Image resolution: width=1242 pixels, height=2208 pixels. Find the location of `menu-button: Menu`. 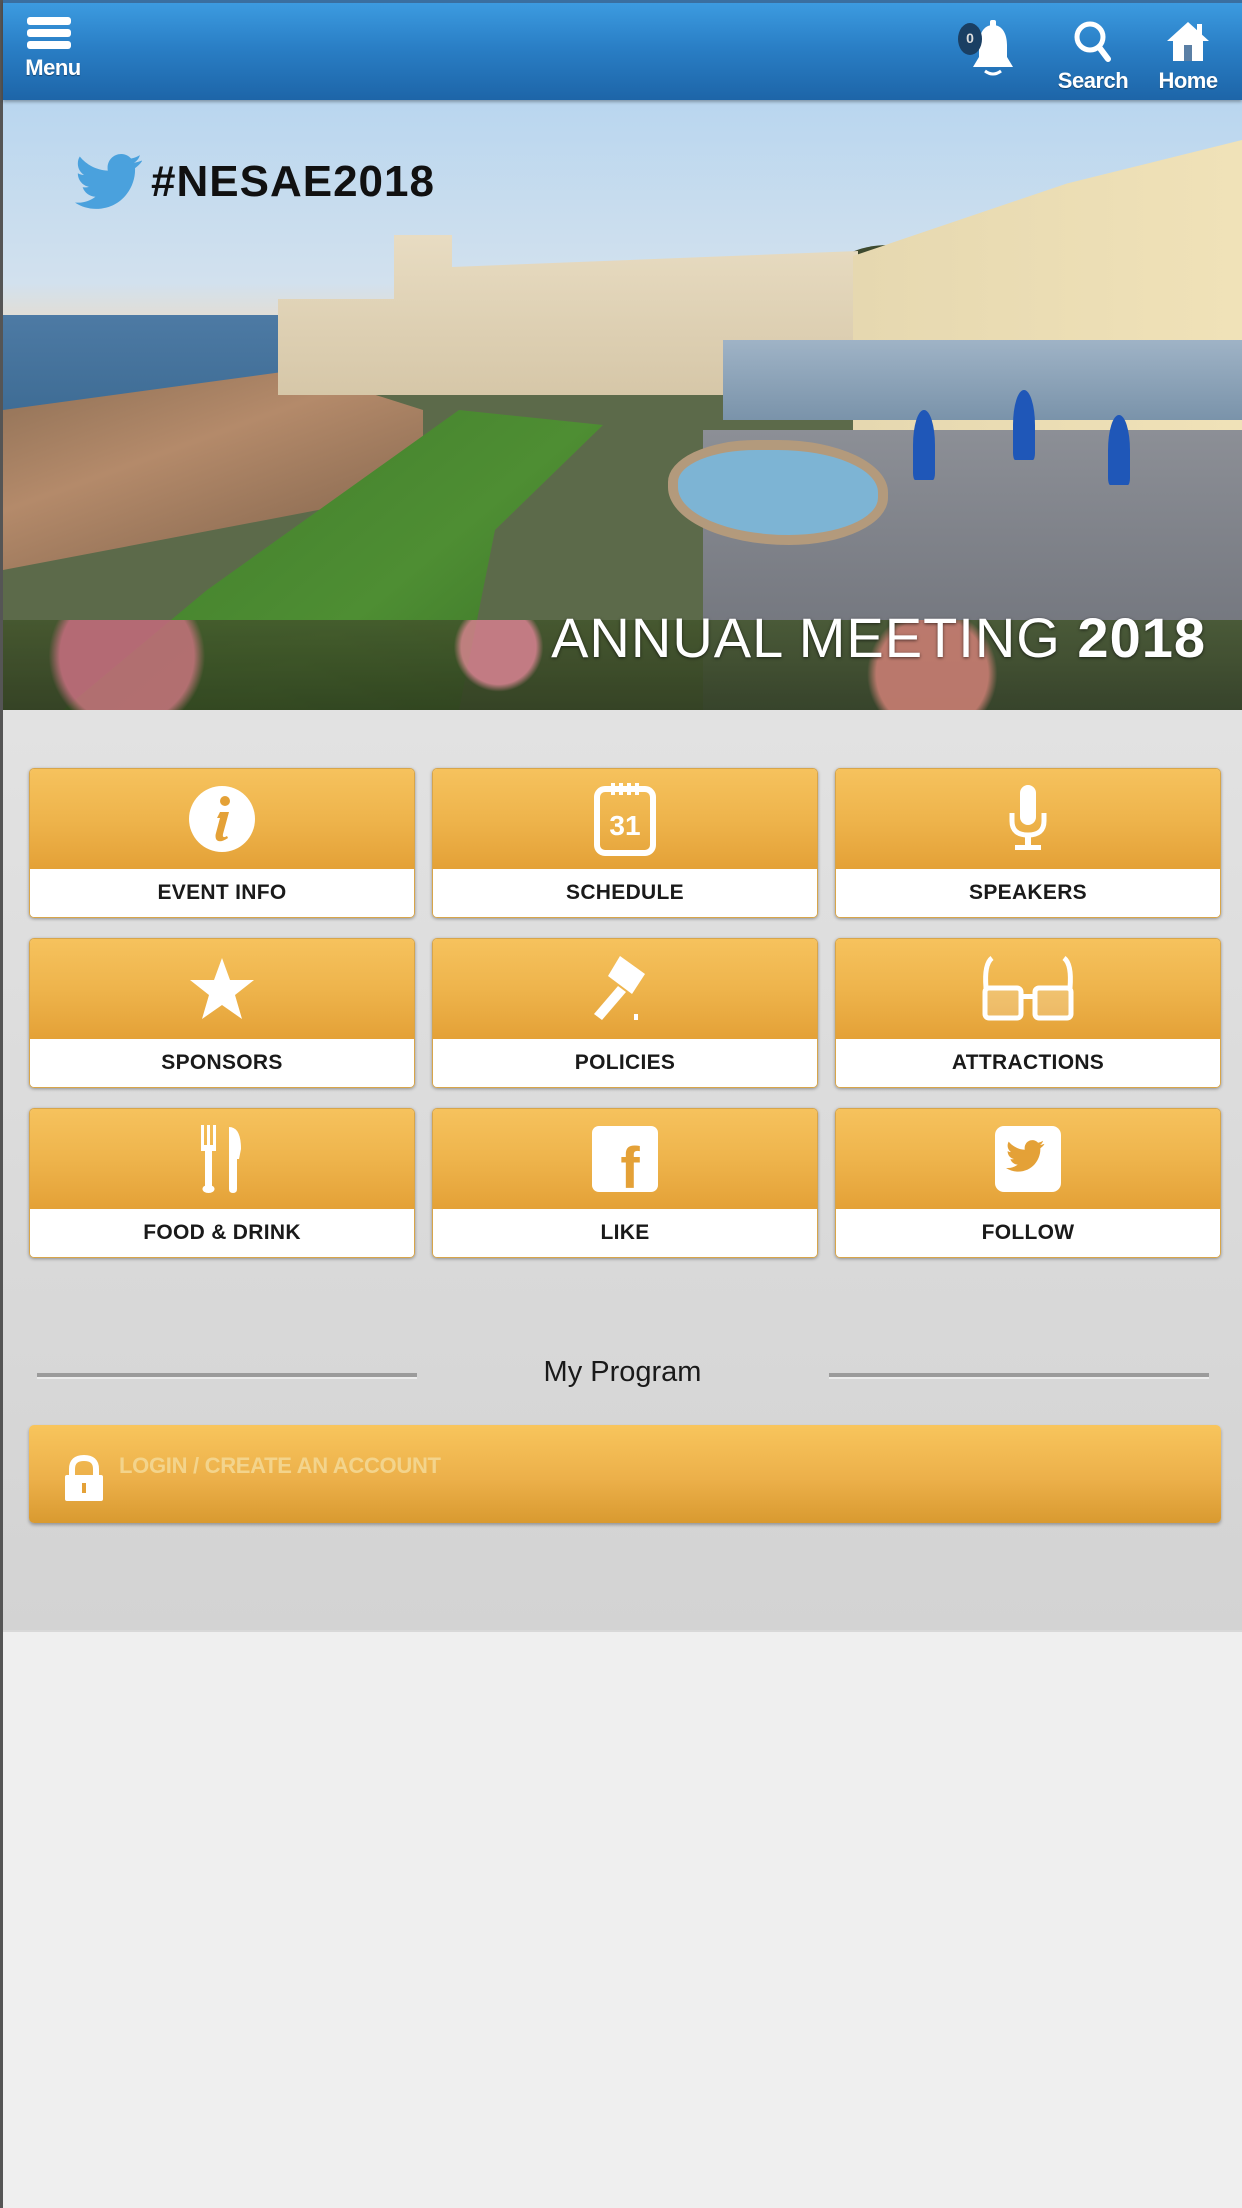

menu-button: Menu is located at coordinates (53, 49).